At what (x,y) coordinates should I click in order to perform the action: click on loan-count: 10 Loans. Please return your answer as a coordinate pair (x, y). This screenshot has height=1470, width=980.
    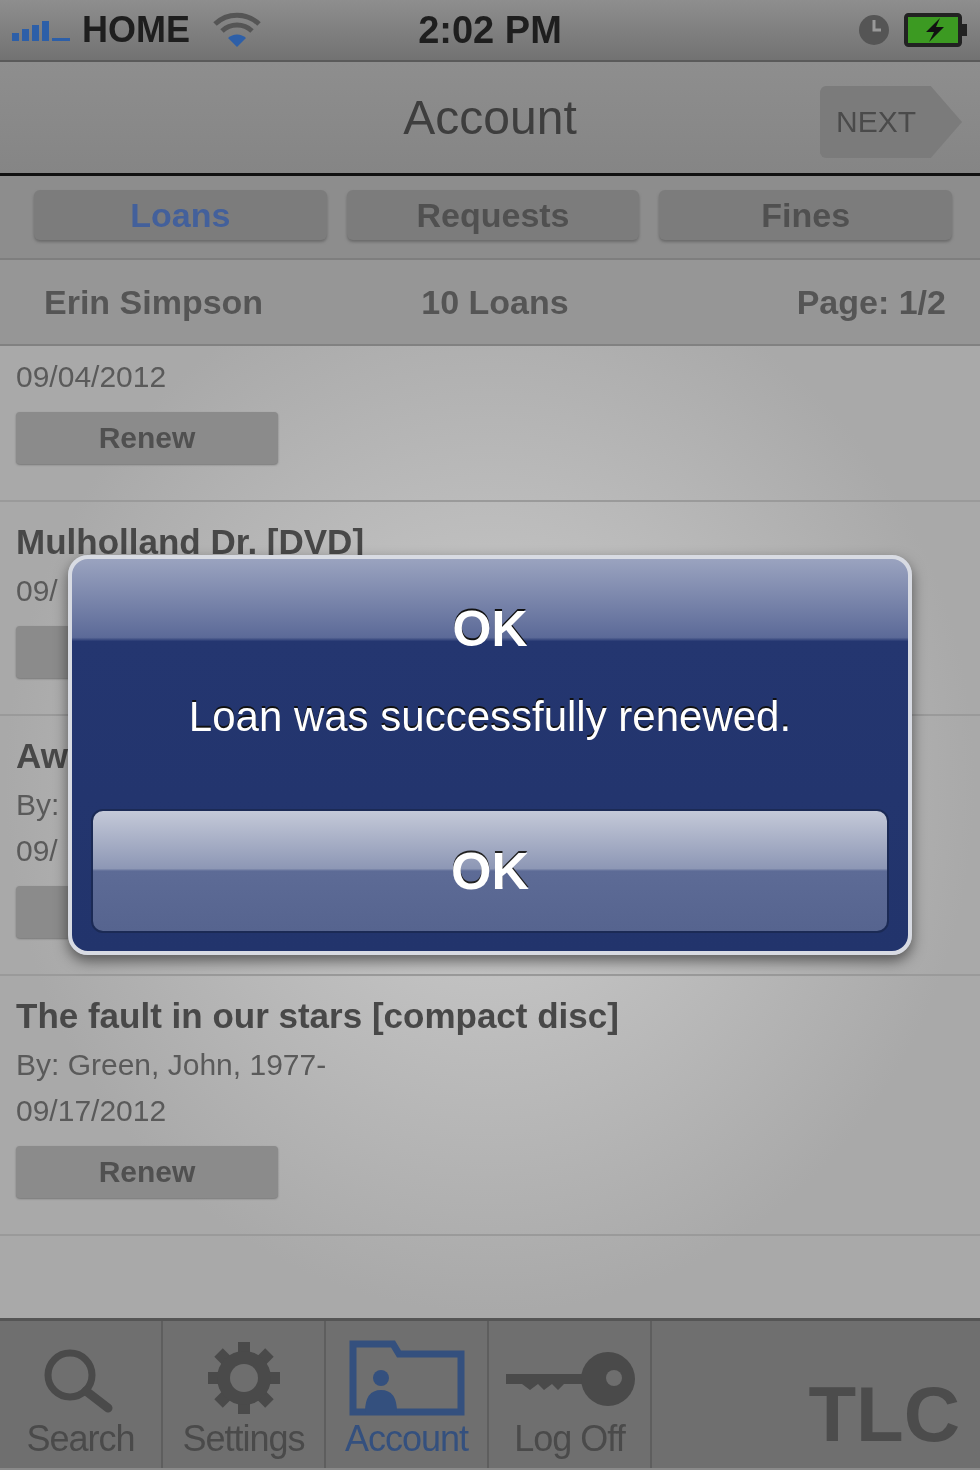
    Looking at the image, I should click on (495, 302).